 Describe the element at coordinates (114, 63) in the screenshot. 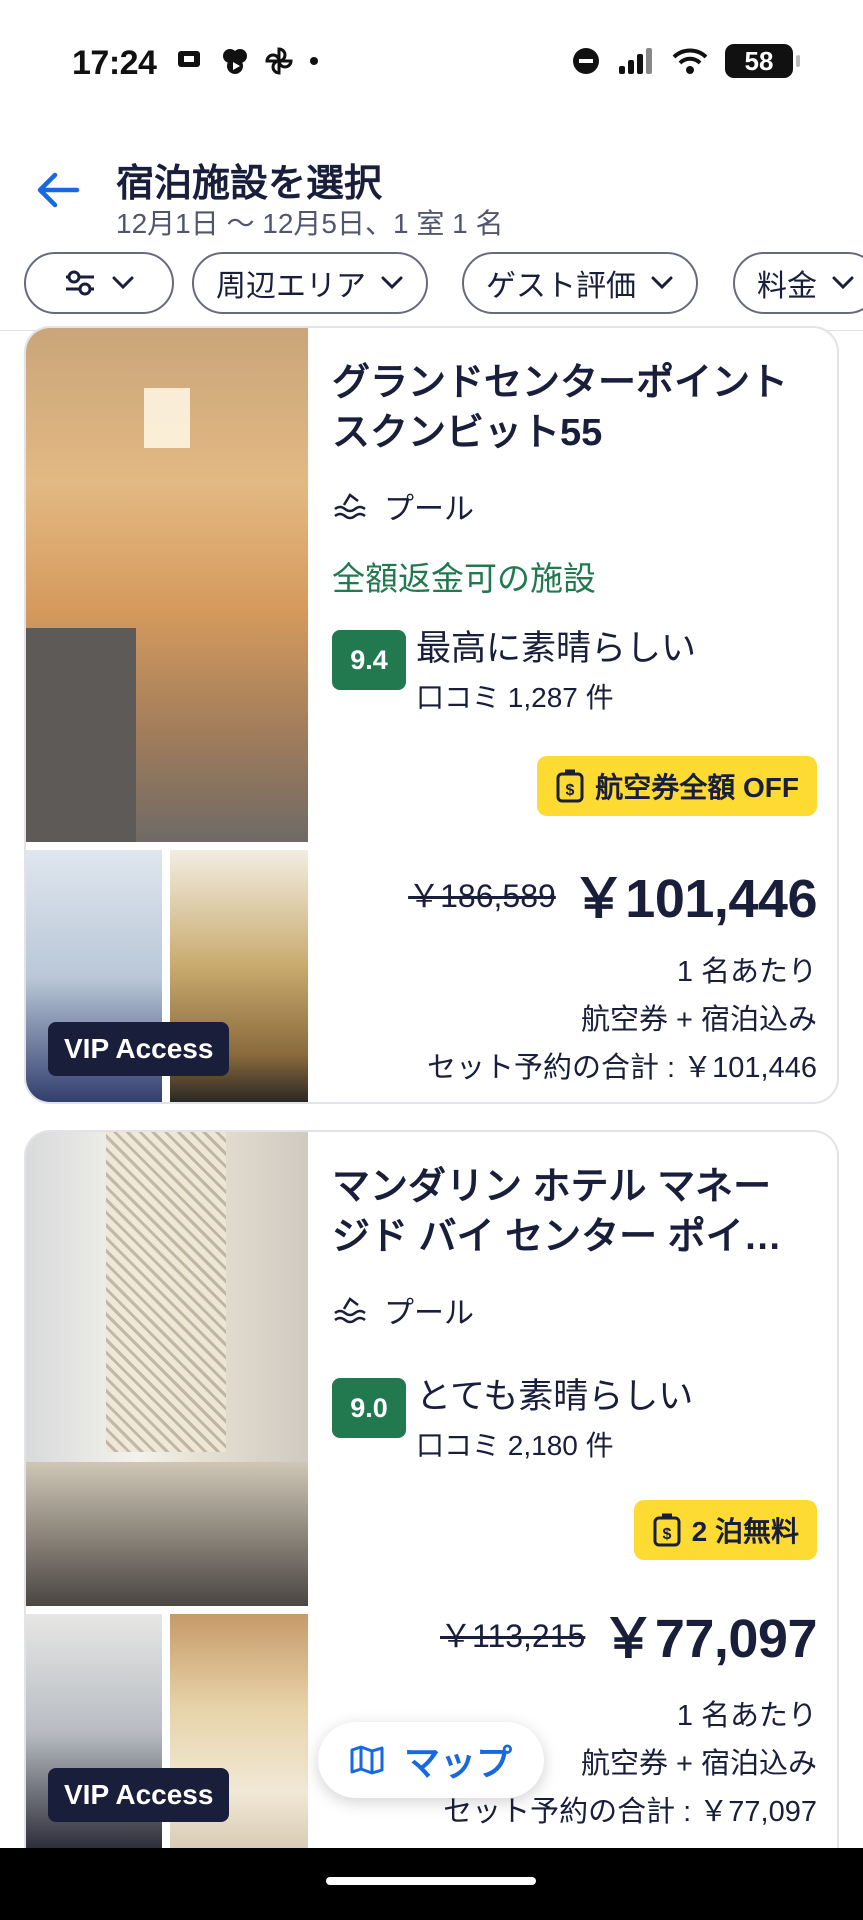

I see `status-time: 17:24` at that location.